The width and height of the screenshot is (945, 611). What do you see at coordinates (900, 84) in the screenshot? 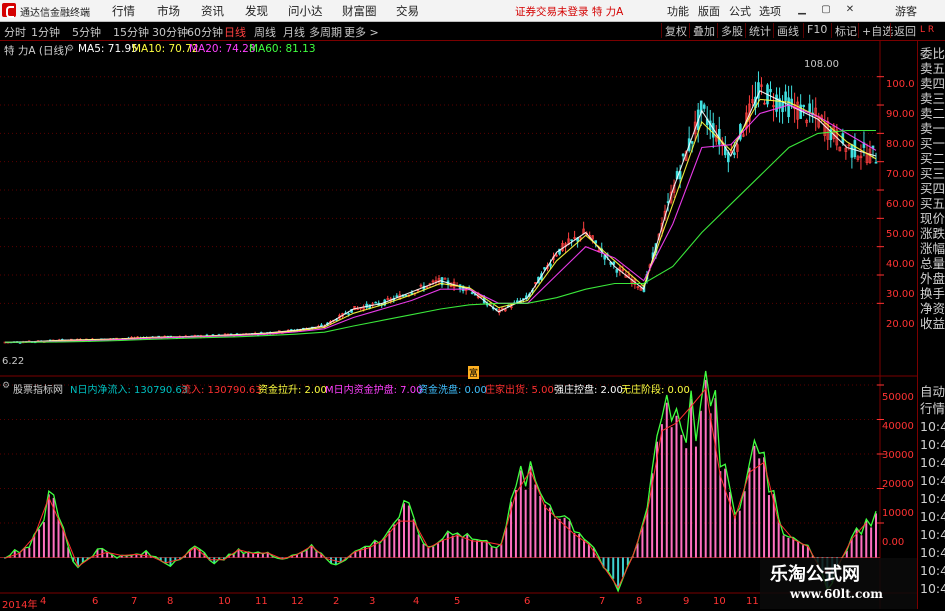
I see `y-tick: 100.0` at bounding box center [900, 84].